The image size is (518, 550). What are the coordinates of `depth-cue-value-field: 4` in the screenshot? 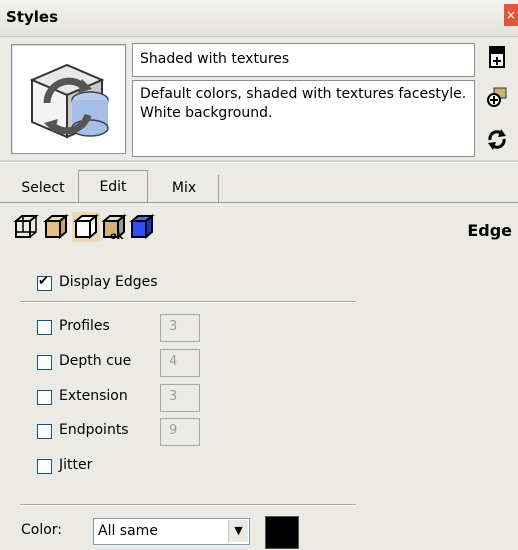 It's located at (180, 363).